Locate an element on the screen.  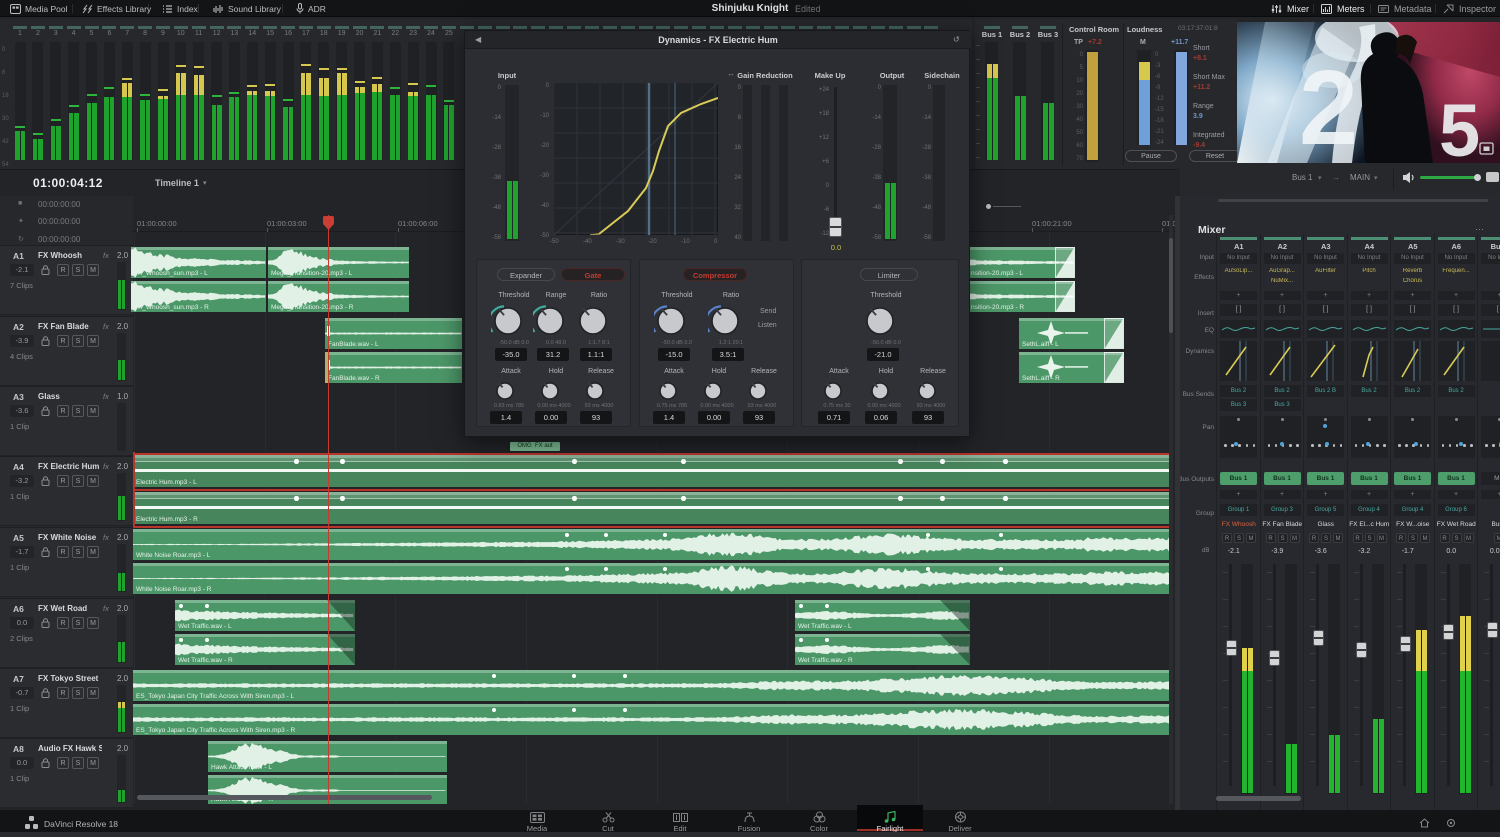
svg-text: 2 is located at coordinates (1328, 106).